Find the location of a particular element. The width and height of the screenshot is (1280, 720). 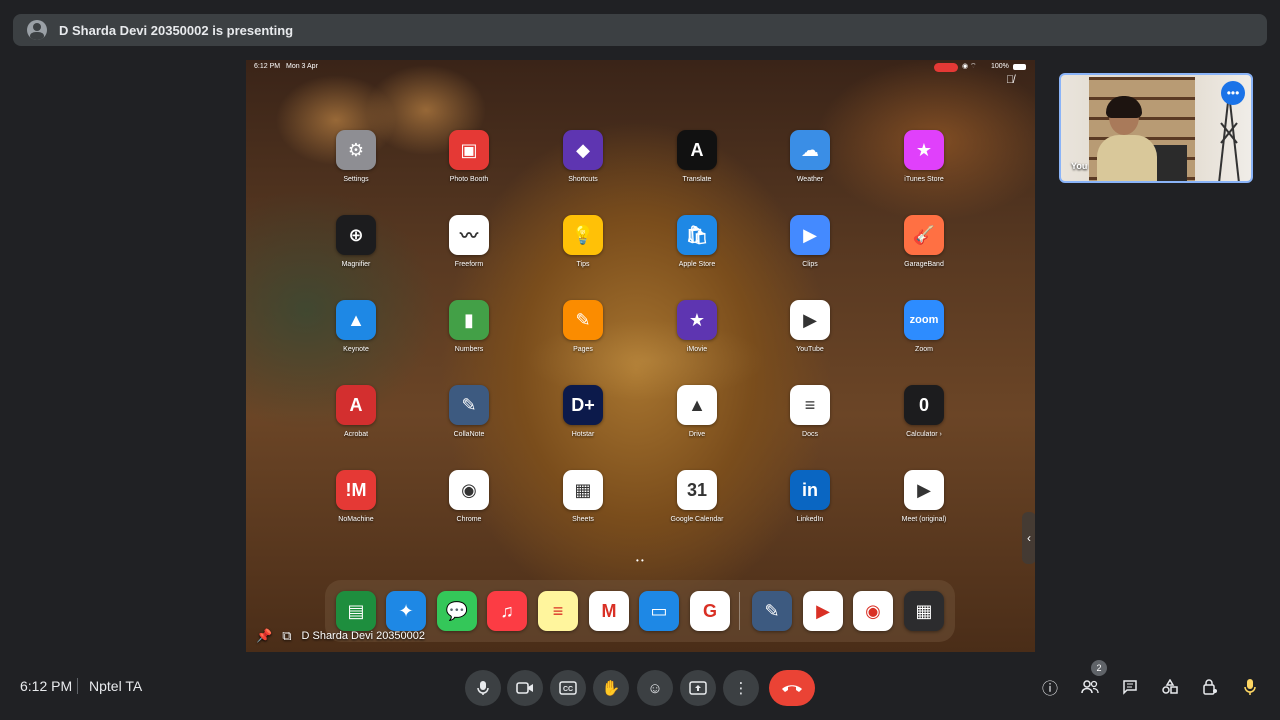

app-icon-weather: ☁ Weather is located at coordinates (810, 156).